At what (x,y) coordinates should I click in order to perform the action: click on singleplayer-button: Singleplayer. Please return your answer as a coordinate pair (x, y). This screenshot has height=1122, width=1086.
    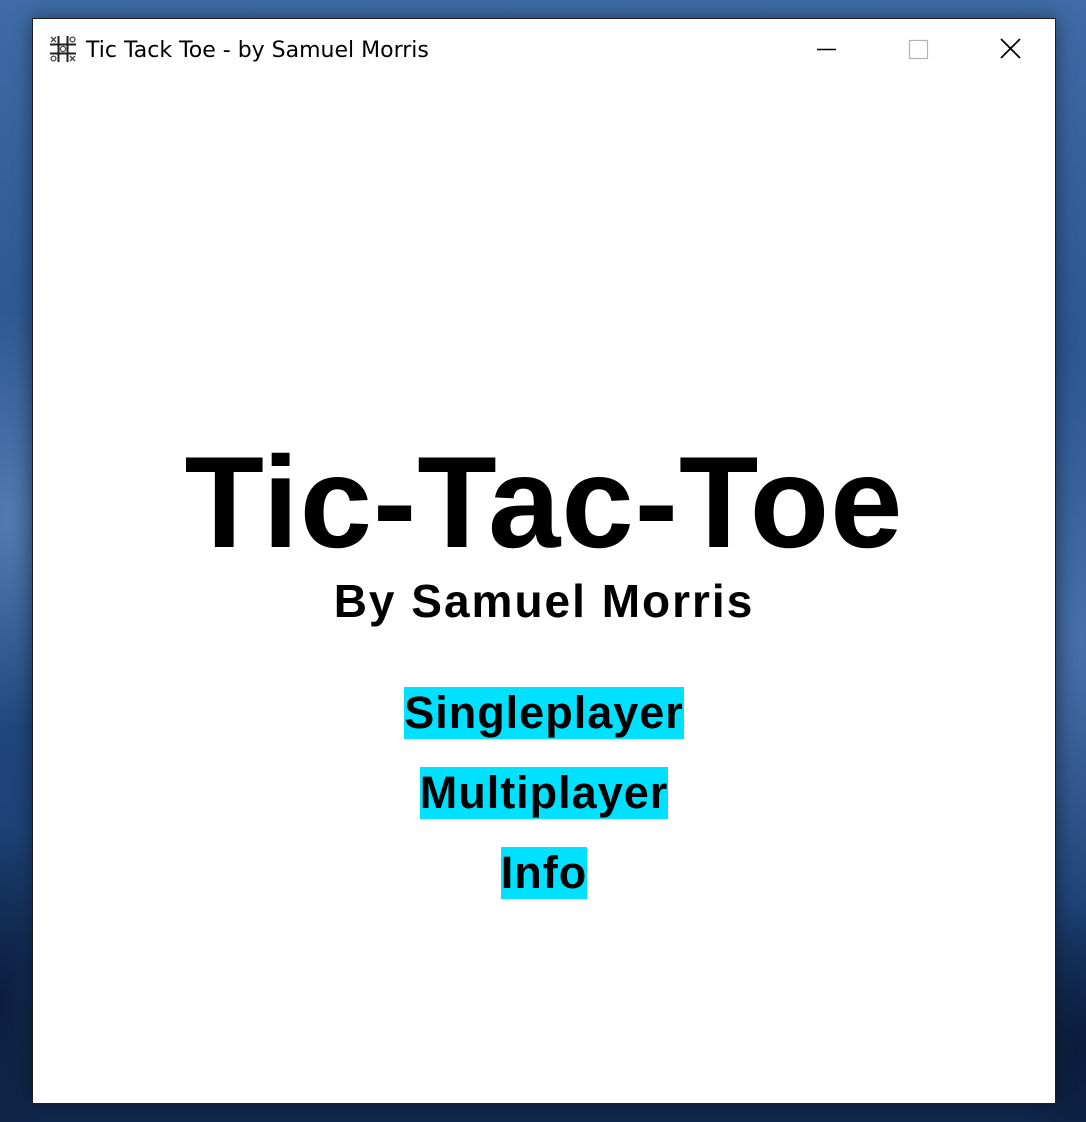
    Looking at the image, I should click on (544, 713).